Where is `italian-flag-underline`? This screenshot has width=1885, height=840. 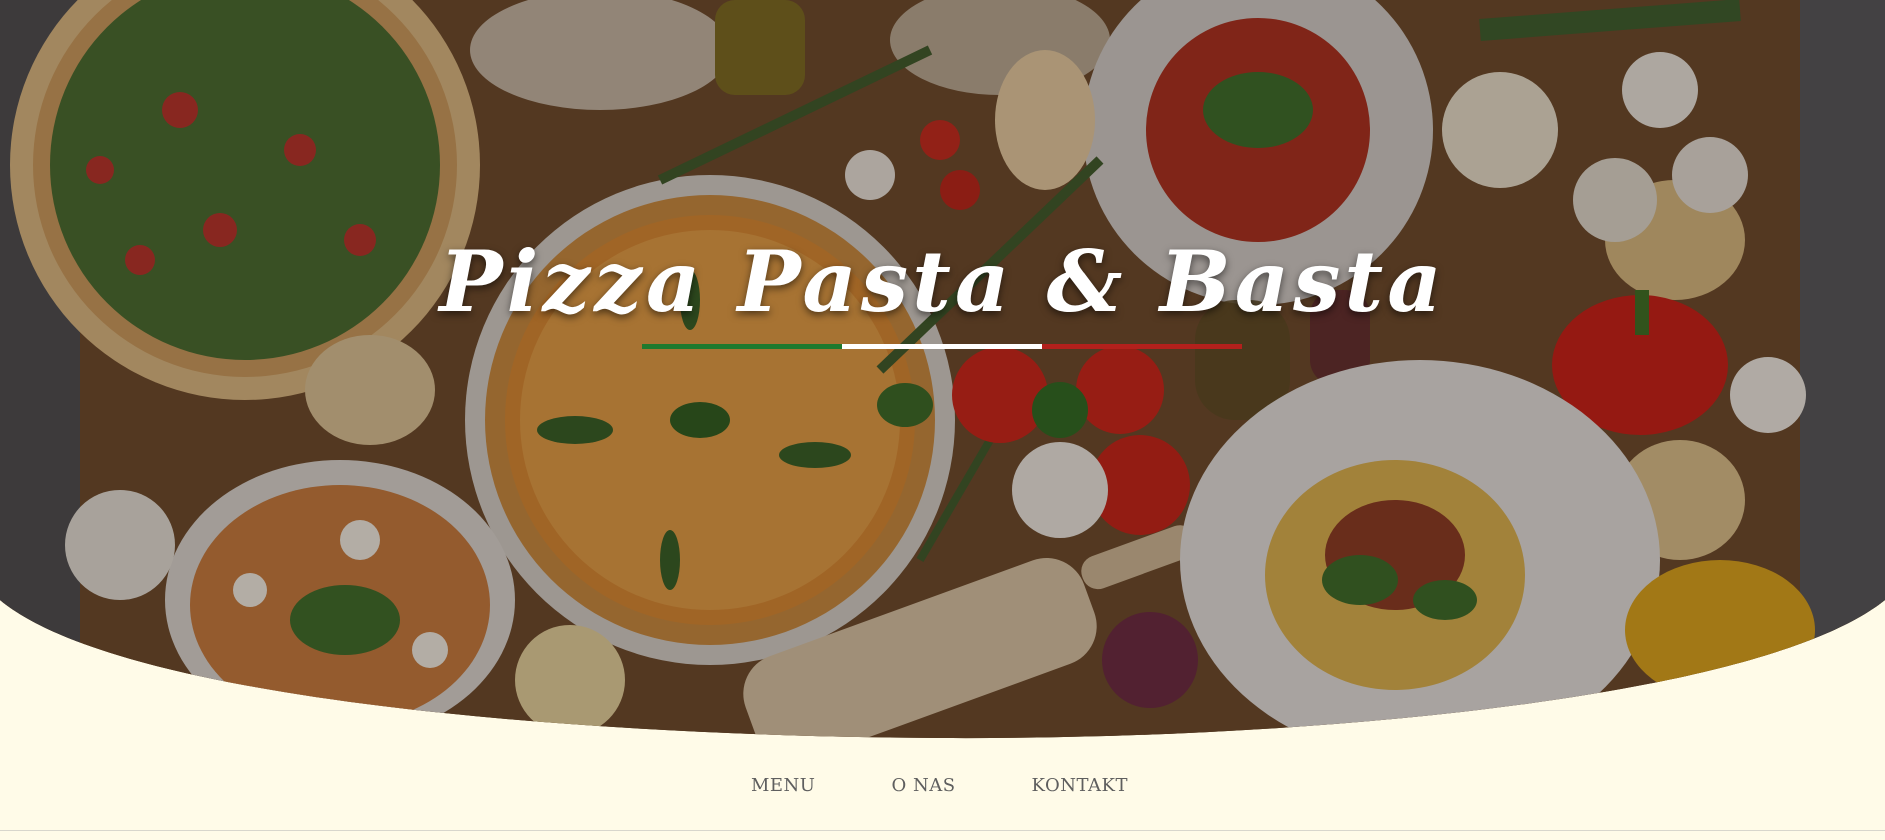
italian-flag-underline is located at coordinates (942, 346).